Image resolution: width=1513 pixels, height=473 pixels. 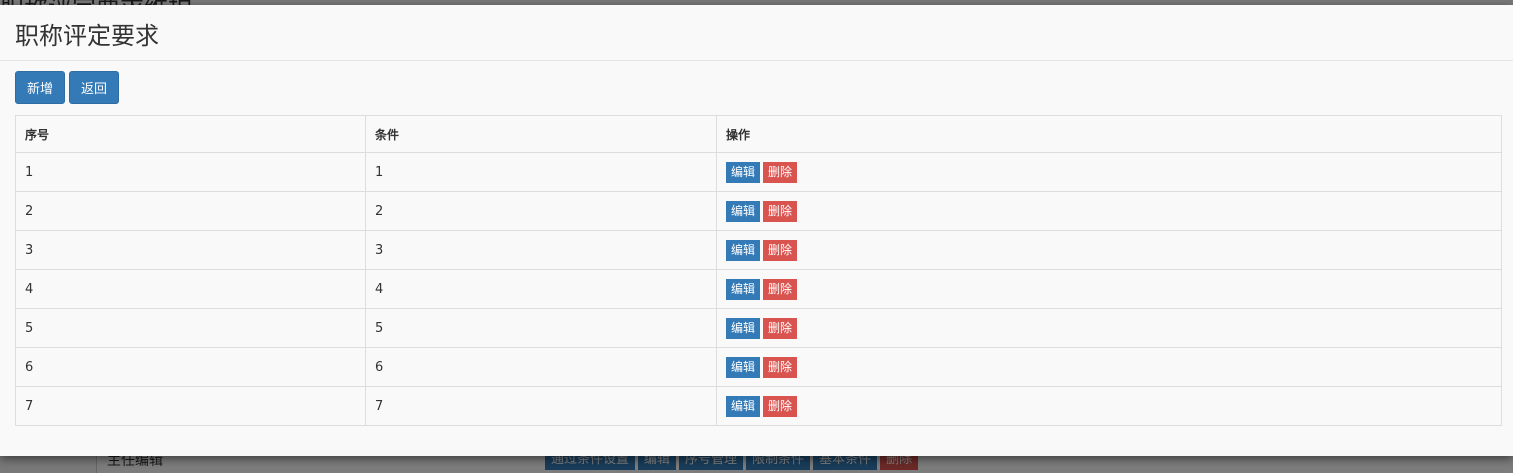 What do you see at coordinates (190, 367) in the screenshot?
I see `cell-seq: 6` at bounding box center [190, 367].